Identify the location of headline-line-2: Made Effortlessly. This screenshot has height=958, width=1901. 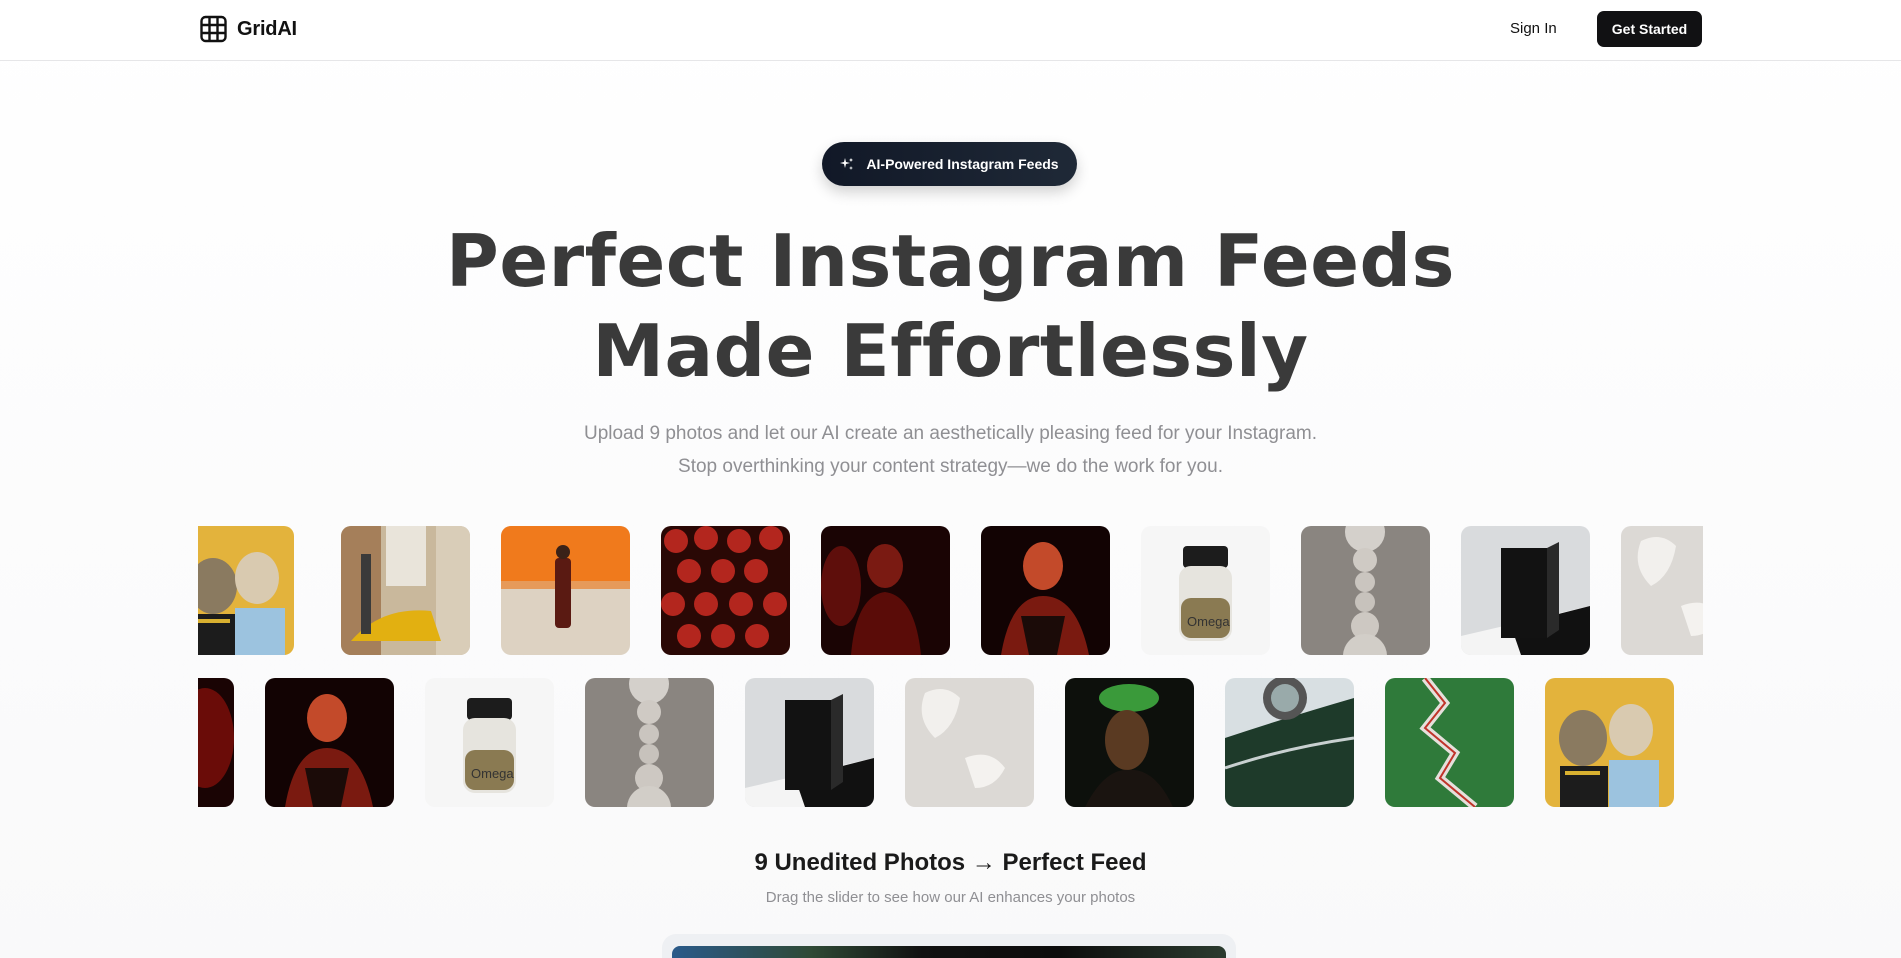
(950, 351).